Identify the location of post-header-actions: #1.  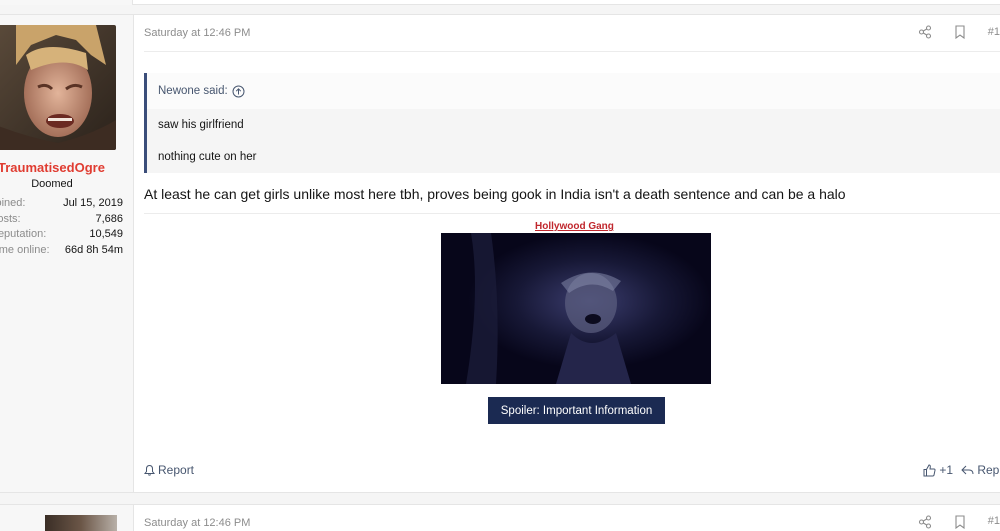
(959, 32).